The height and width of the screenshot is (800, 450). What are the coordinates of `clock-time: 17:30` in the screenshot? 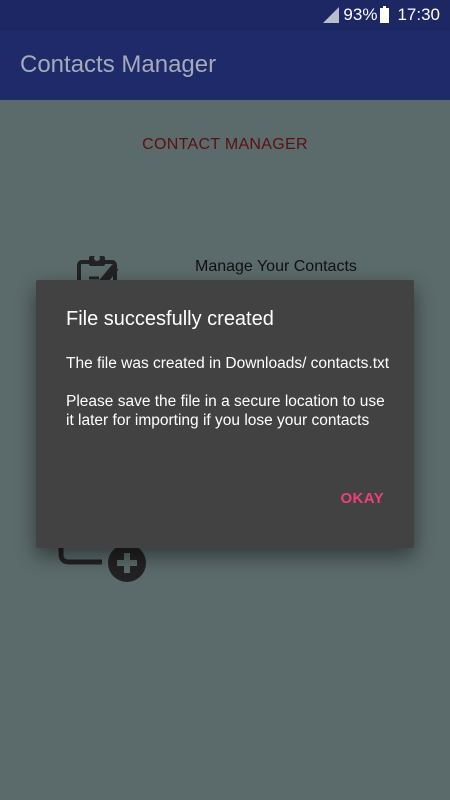 It's located at (418, 14).